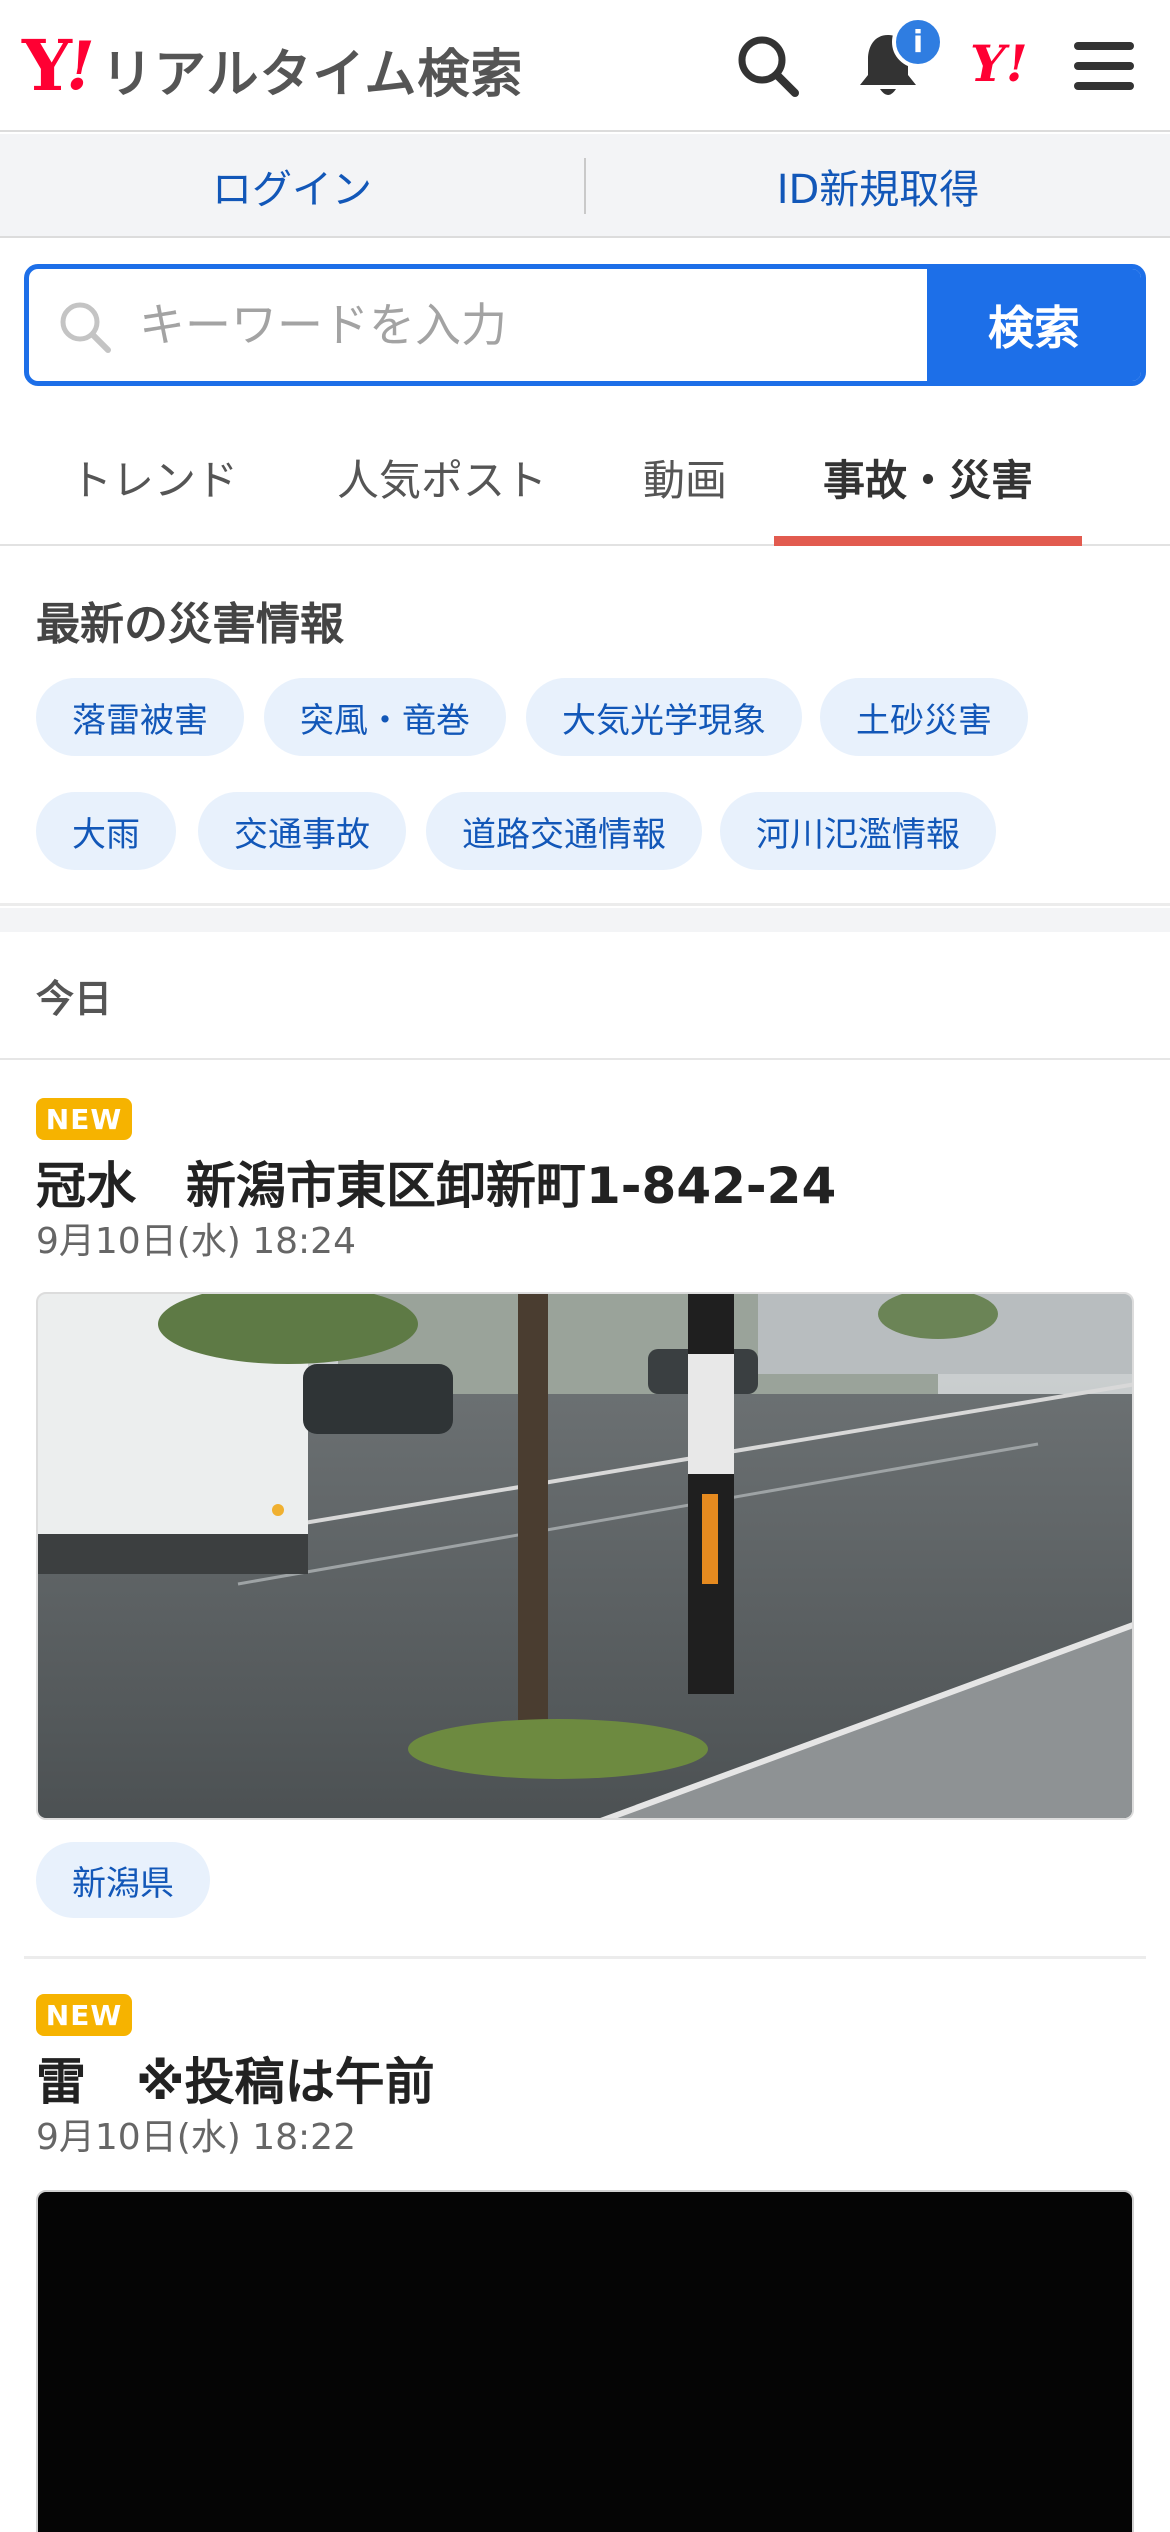  What do you see at coordinates (1034, 325) in the screenshot?
I see `search-button: 検索` at bounding box center [1034, 325].